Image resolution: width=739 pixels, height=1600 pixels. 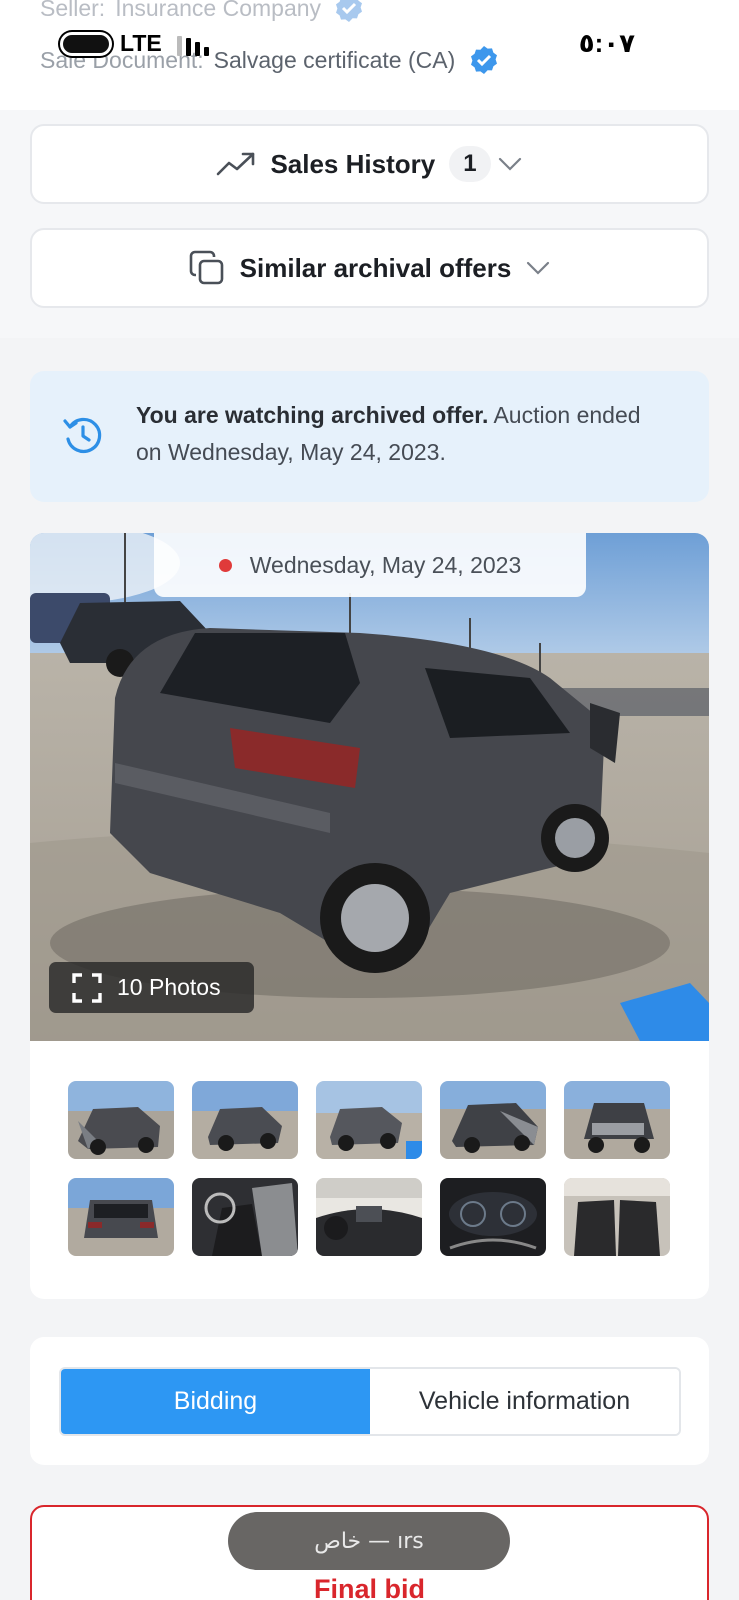 What do you see at coordinates (385, 564) in the screenshot?
I see `auction-date: Wednesday, May 24, 2023` at bounding box center [385, 564].